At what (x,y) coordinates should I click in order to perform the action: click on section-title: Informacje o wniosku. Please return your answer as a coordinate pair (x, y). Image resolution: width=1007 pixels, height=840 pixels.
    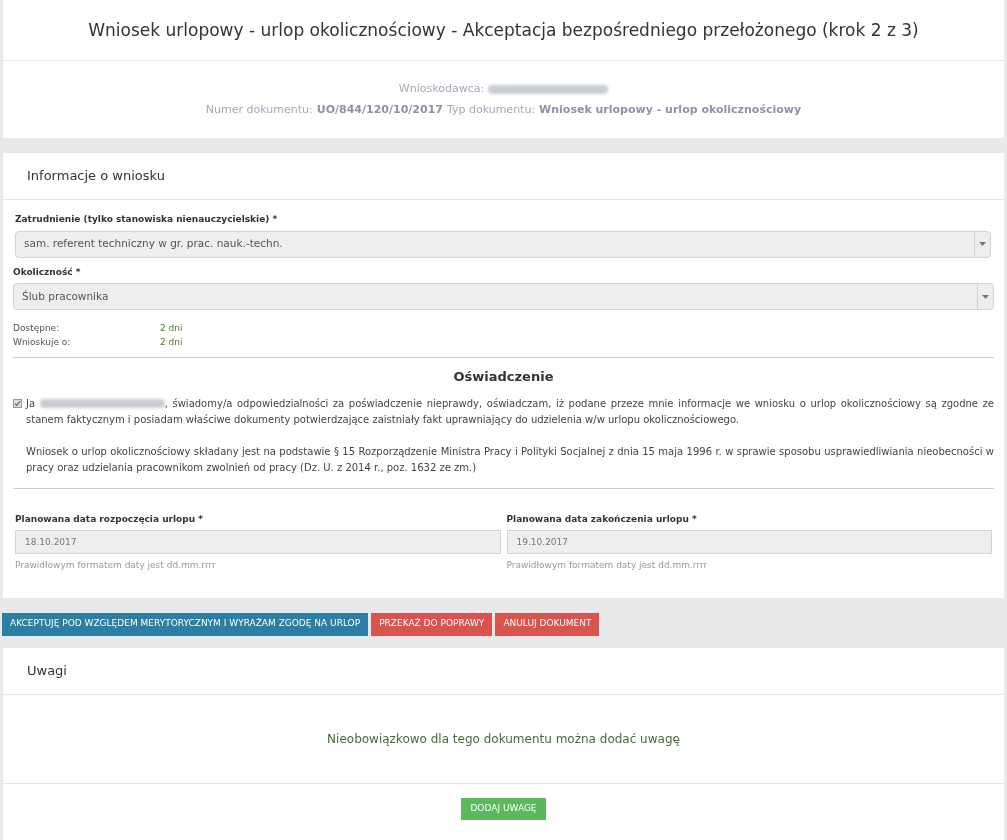
    Looking at the image, I should click on (96, 176).